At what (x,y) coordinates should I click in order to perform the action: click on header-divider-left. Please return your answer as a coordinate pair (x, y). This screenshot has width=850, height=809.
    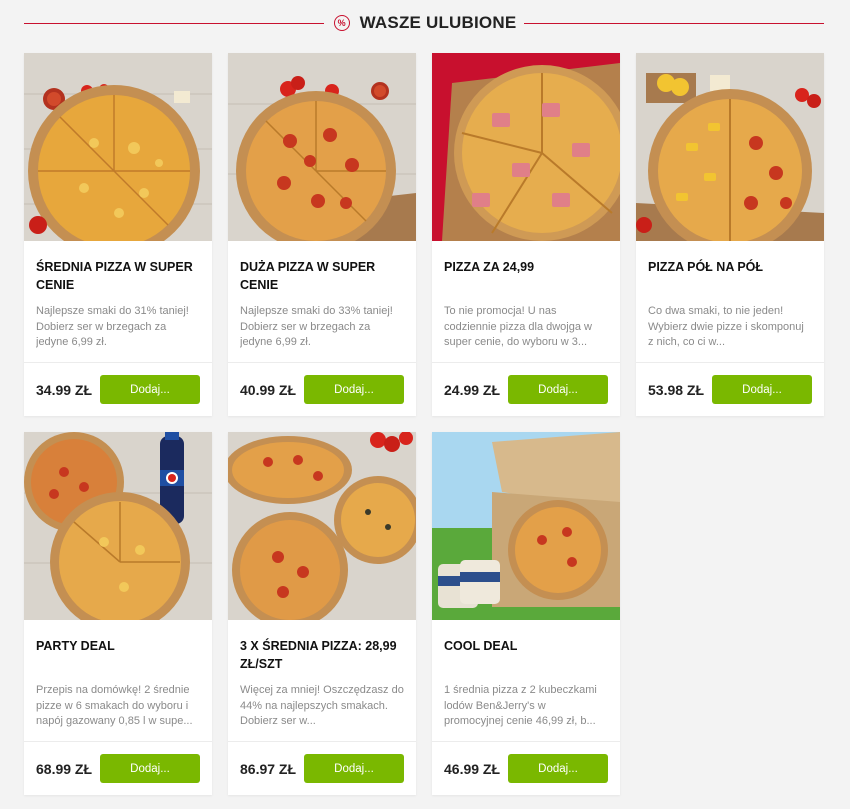
    Looking at the image, I should click on (174, 23).